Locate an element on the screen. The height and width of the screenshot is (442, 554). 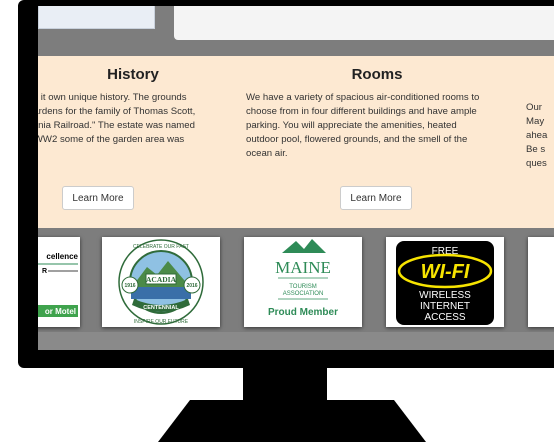
svg-text: INTERNET is located at coordinates (445, 306).